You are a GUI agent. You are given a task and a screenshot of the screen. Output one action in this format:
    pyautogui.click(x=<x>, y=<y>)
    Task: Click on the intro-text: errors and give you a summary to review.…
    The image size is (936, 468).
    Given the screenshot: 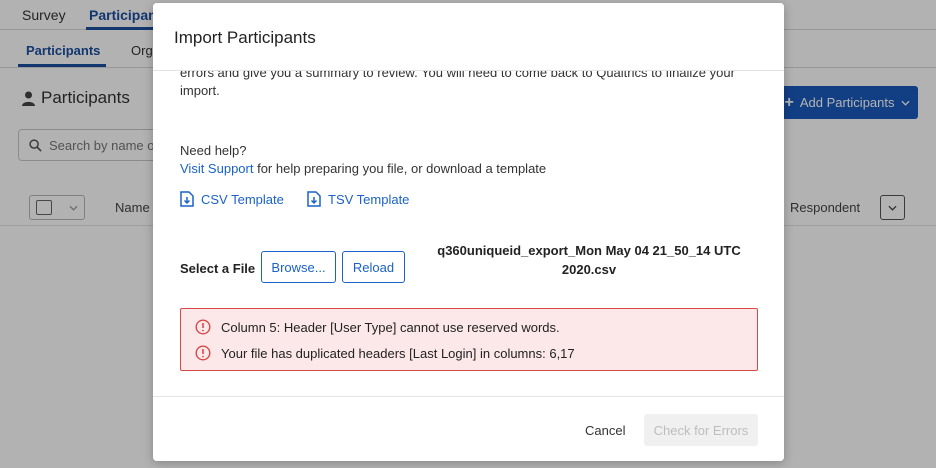 What is the action you would take?
    pyautogui.click(x=460, y=90)
    